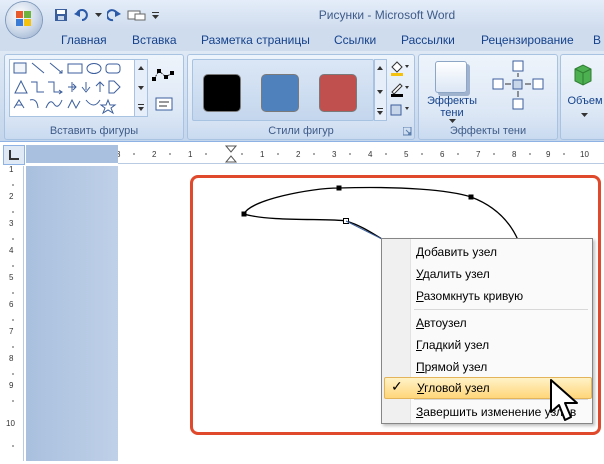 This screenshot has width=604, height=464. What do you see at coordinates (451, 107) in the screenshot?
I see `shadow-effects-label: Эффекты тени` at bounding box center [451, 107].